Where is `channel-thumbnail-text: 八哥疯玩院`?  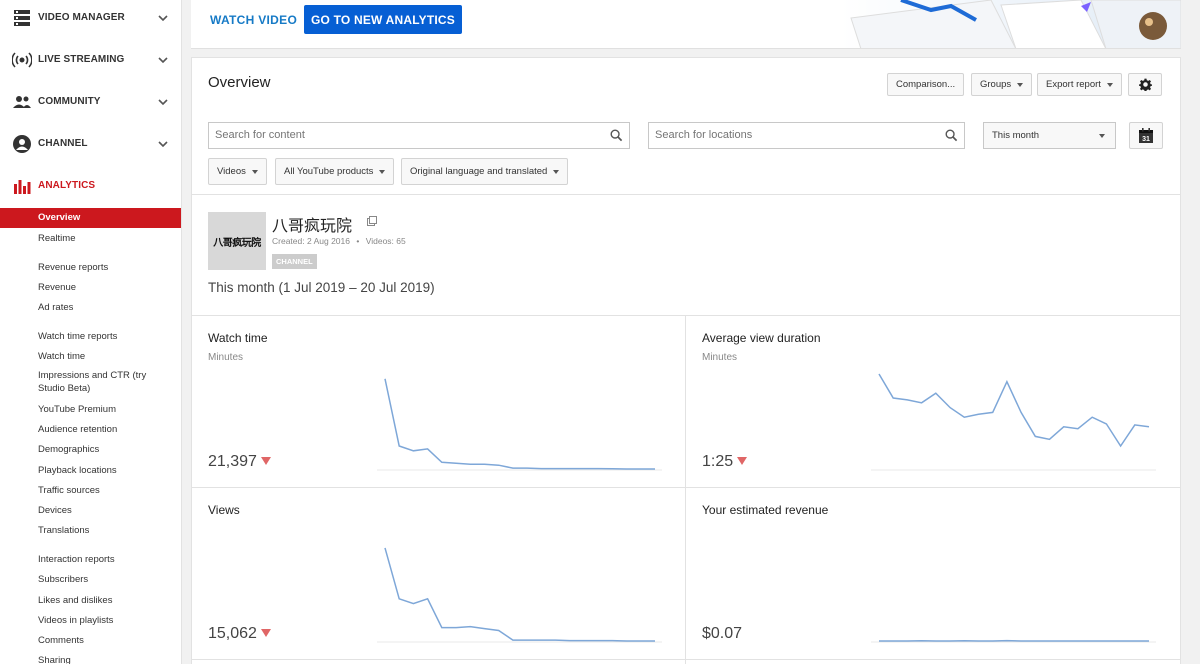 channel-thumbnail-text: 八哥疯玩院 is located at coordinates (237, 243).